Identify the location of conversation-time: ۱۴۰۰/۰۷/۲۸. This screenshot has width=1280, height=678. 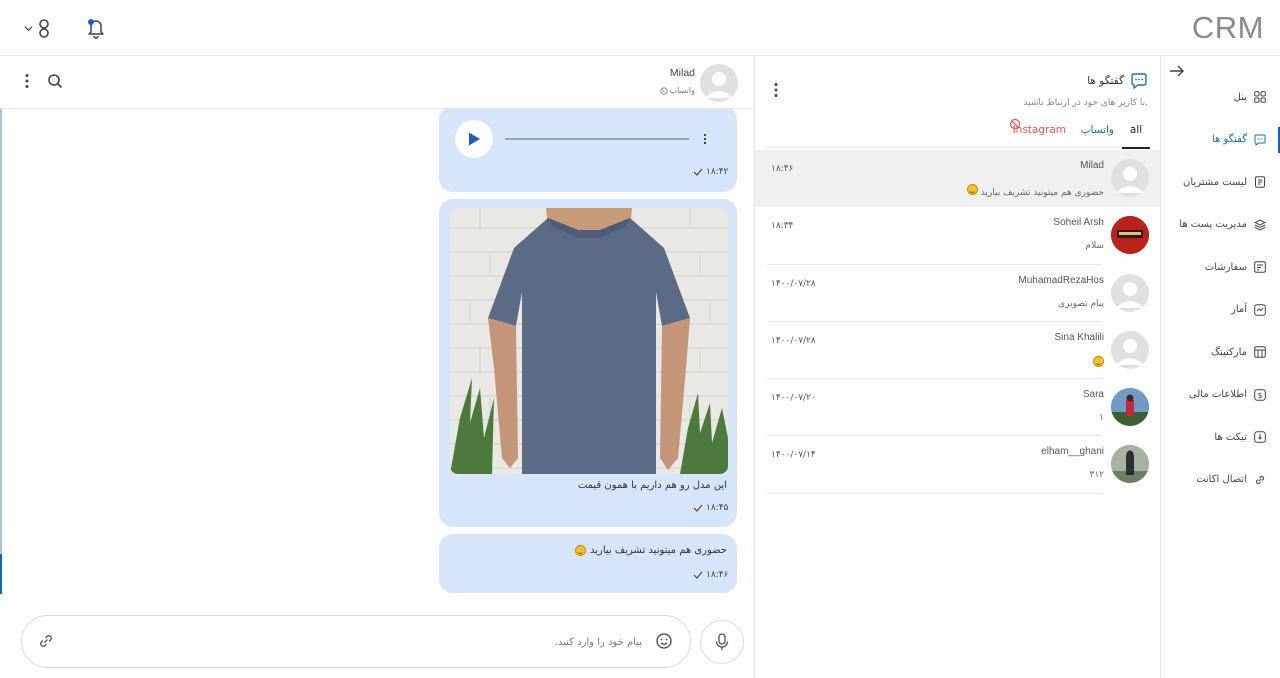
(793, 340).